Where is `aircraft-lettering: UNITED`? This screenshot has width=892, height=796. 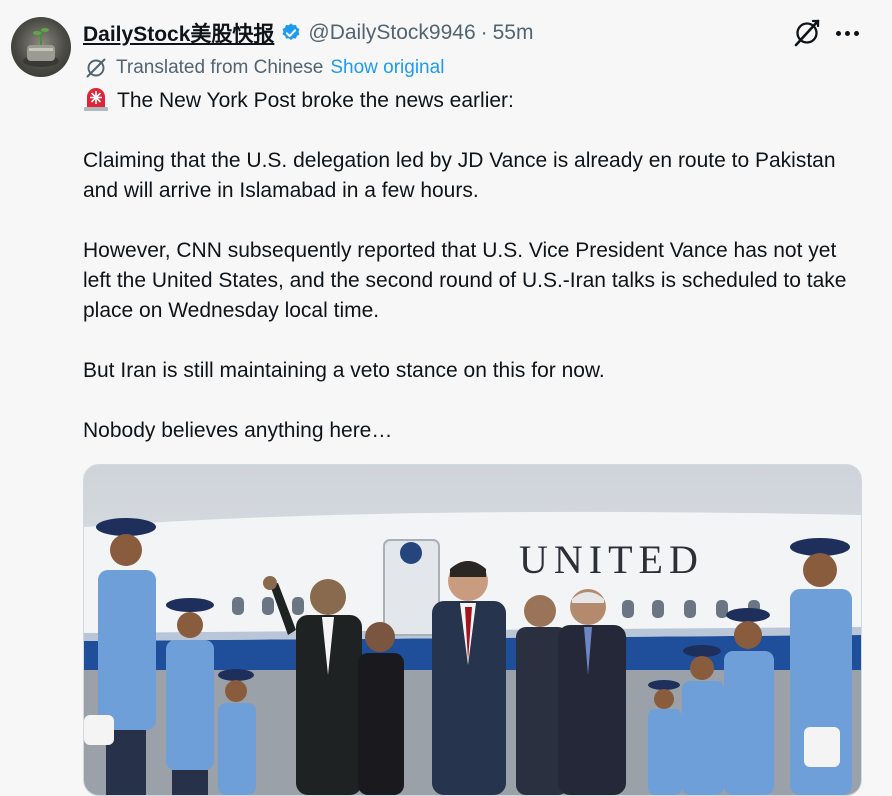
aircraft-lettering: UNITED is located at coordinates (611, 559).